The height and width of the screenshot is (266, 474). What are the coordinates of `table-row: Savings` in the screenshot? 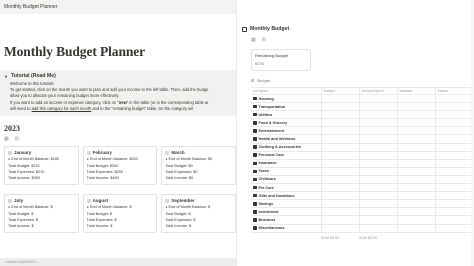 It's located at (362, 204).